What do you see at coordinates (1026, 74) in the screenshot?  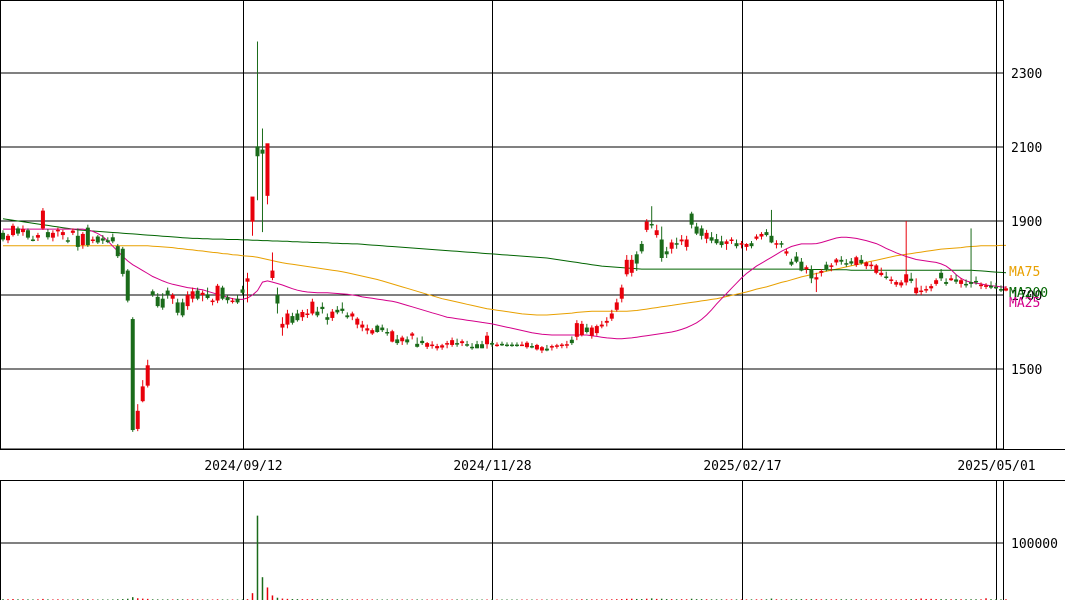 I see `y-tick-label: 2300` at bounding box center [1026, 74].